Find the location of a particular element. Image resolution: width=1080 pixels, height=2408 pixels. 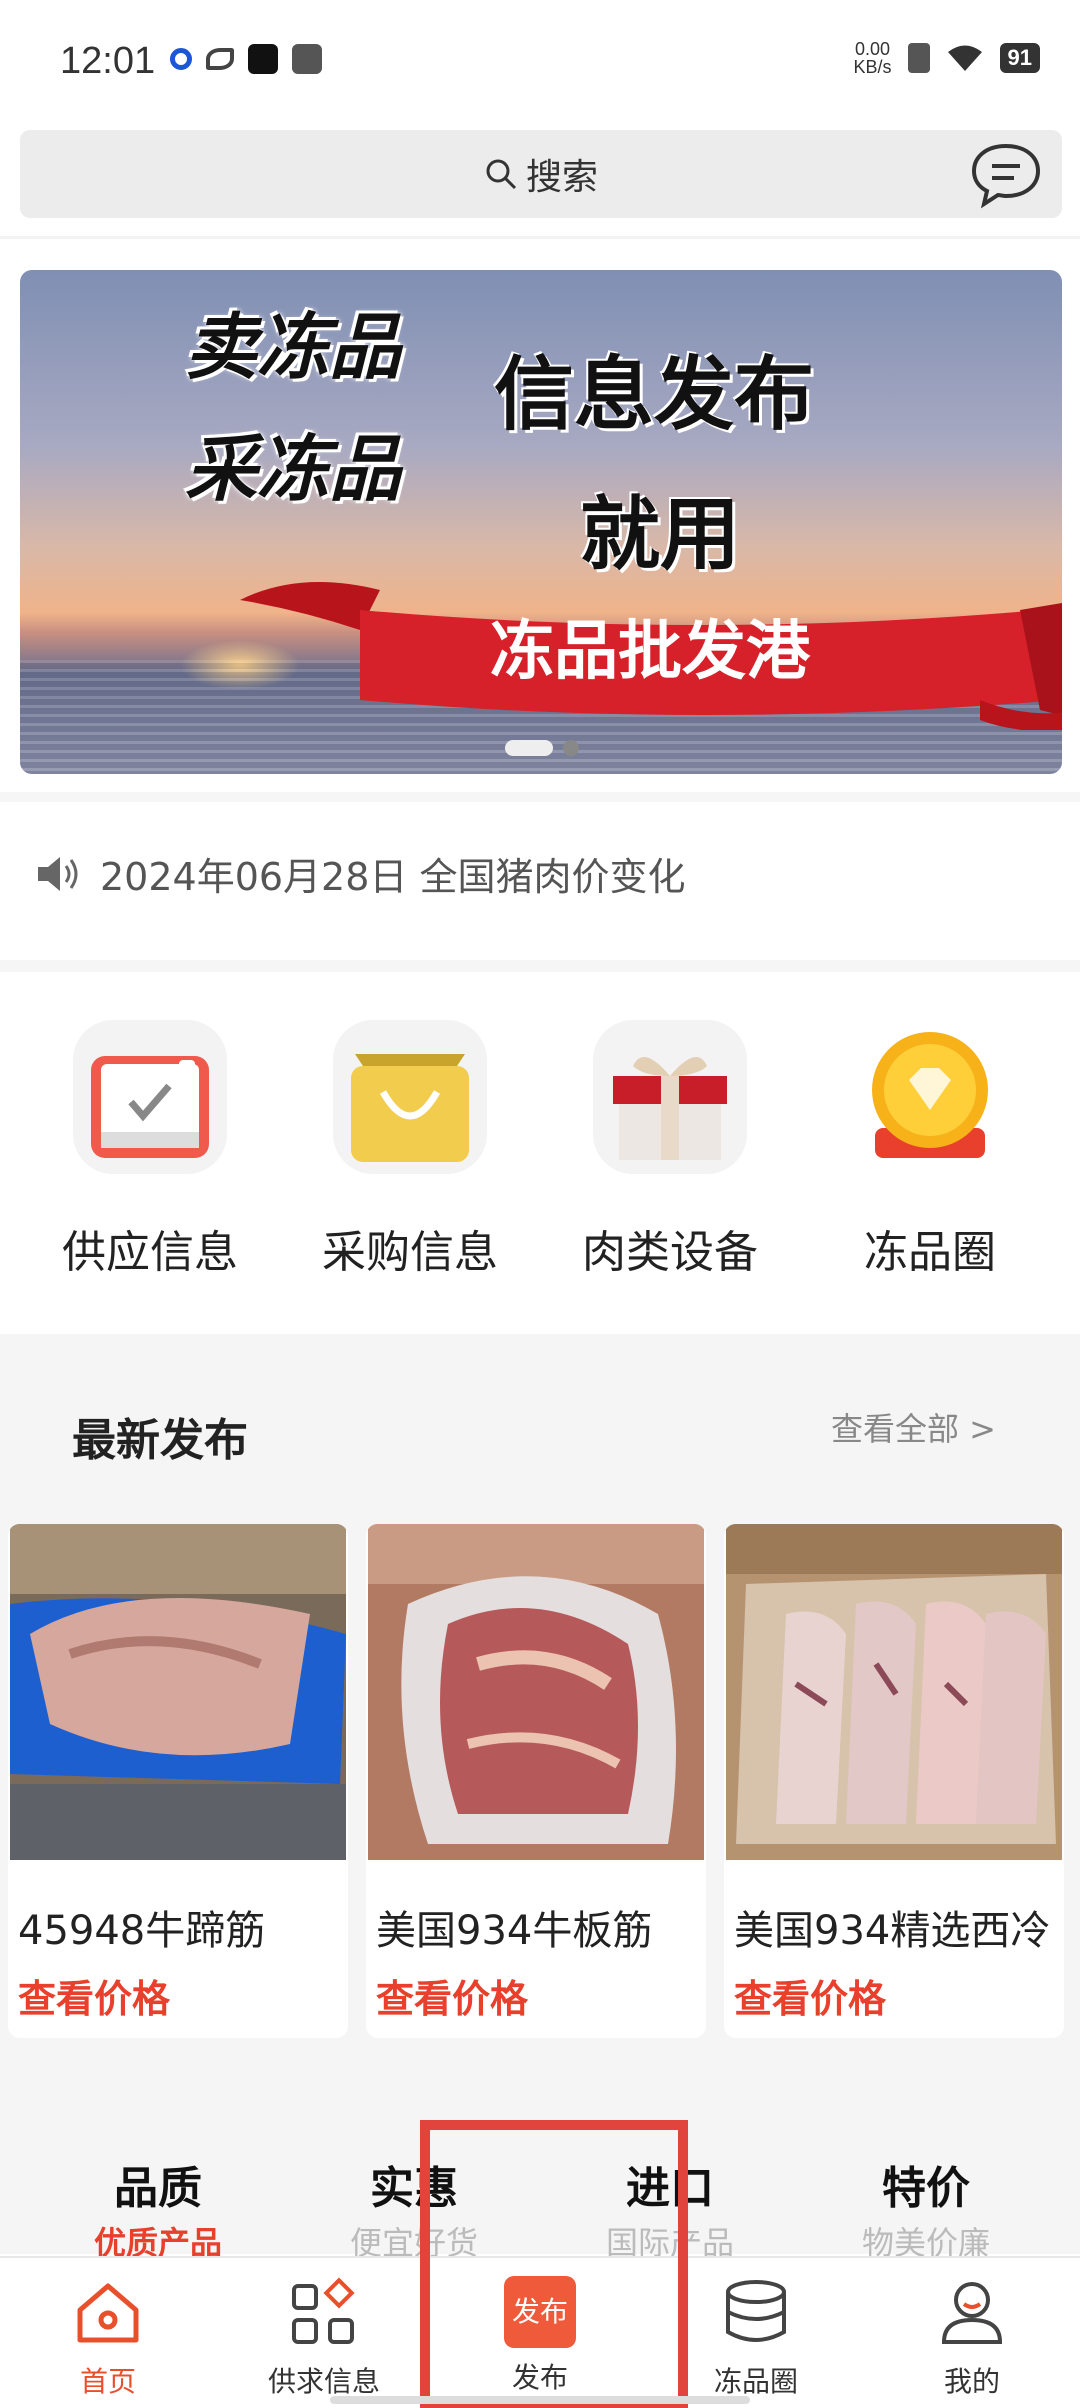

wifi-icon is located at coordinates (964, 58).